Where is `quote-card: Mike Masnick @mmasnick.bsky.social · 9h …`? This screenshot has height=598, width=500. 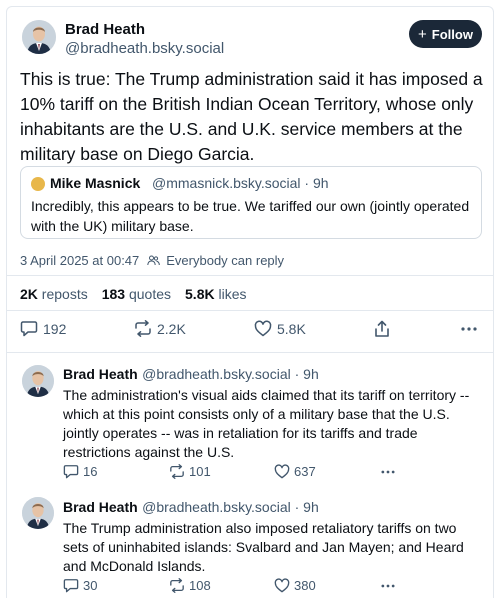
quote-card: Mike Masnick @mmasnick.bsky.social · 9h … is located at coordinates (251, 202).